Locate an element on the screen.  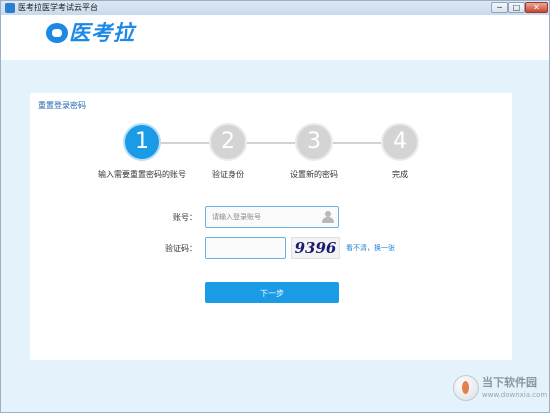
user-icon is located at coordinates (328, 217).